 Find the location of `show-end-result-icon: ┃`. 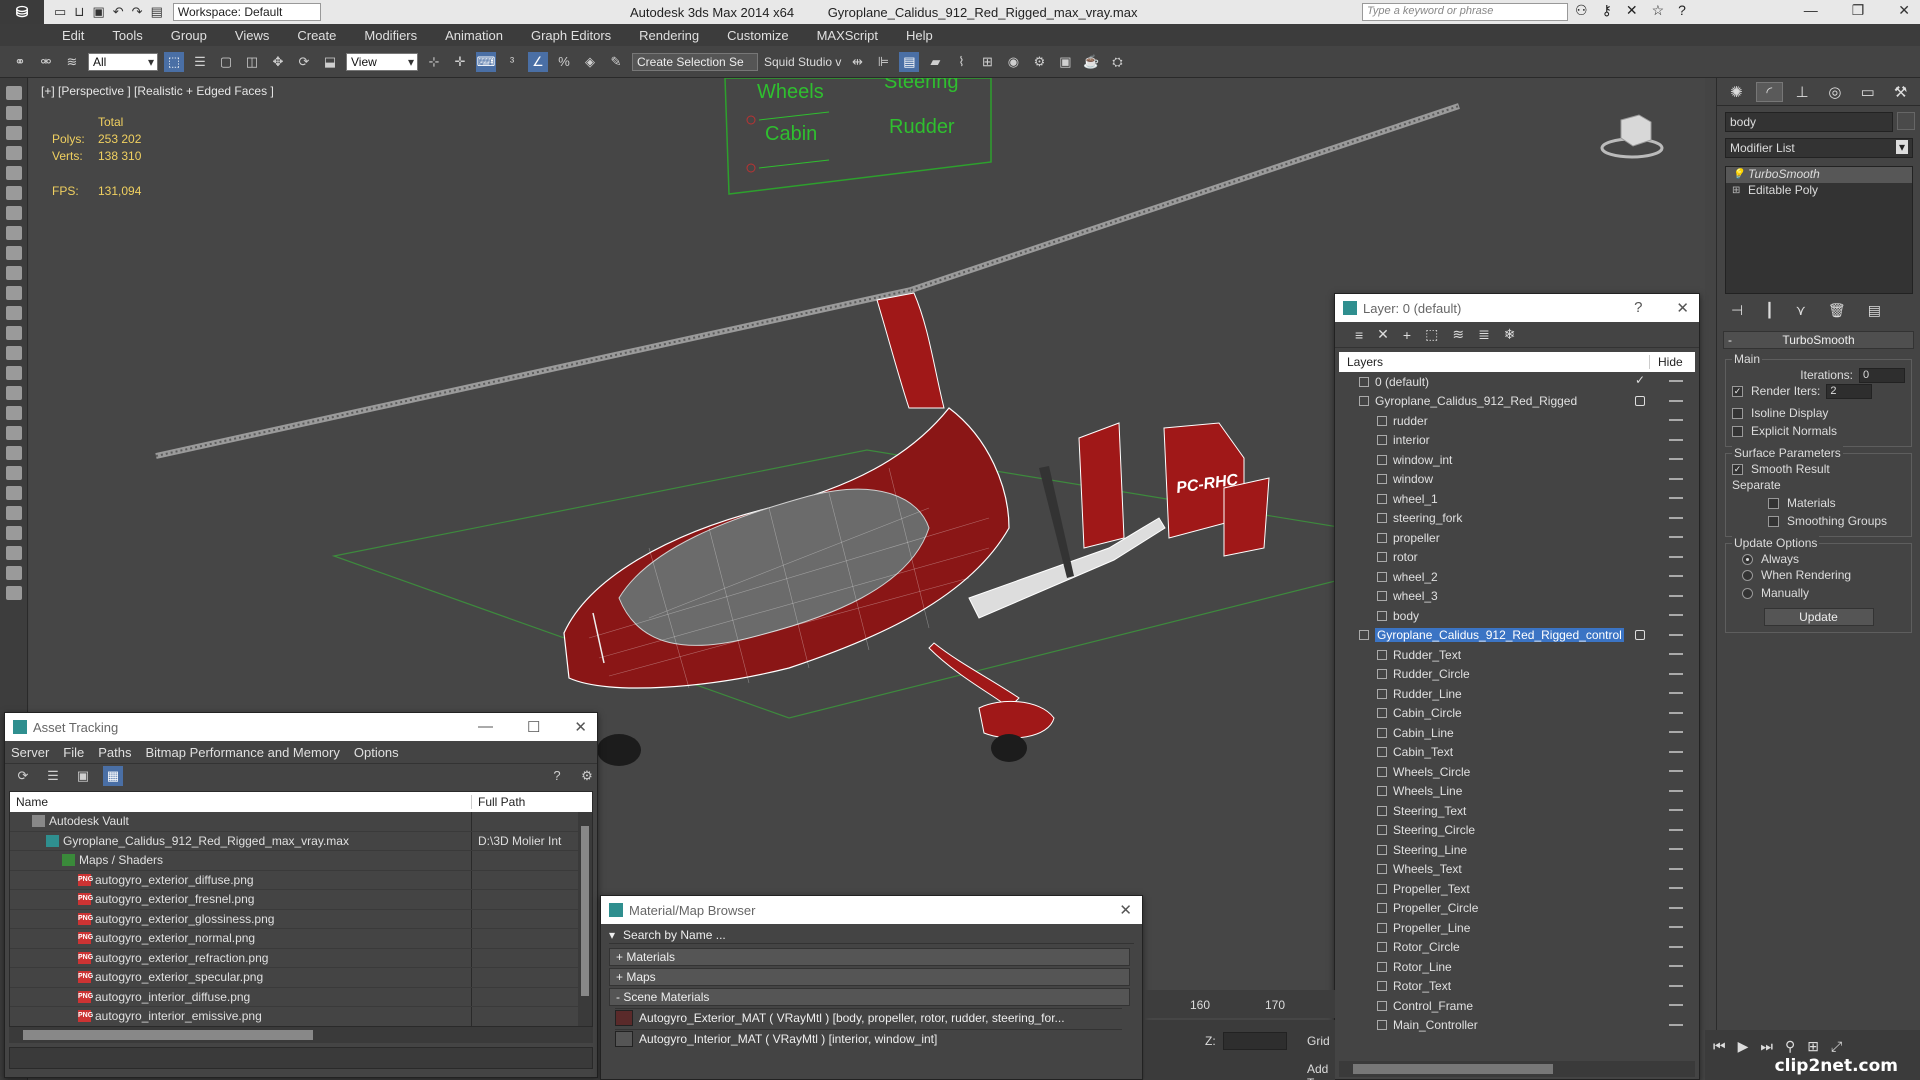

show-end-result-icon: ┃ is located at coordinates (1769, 310).